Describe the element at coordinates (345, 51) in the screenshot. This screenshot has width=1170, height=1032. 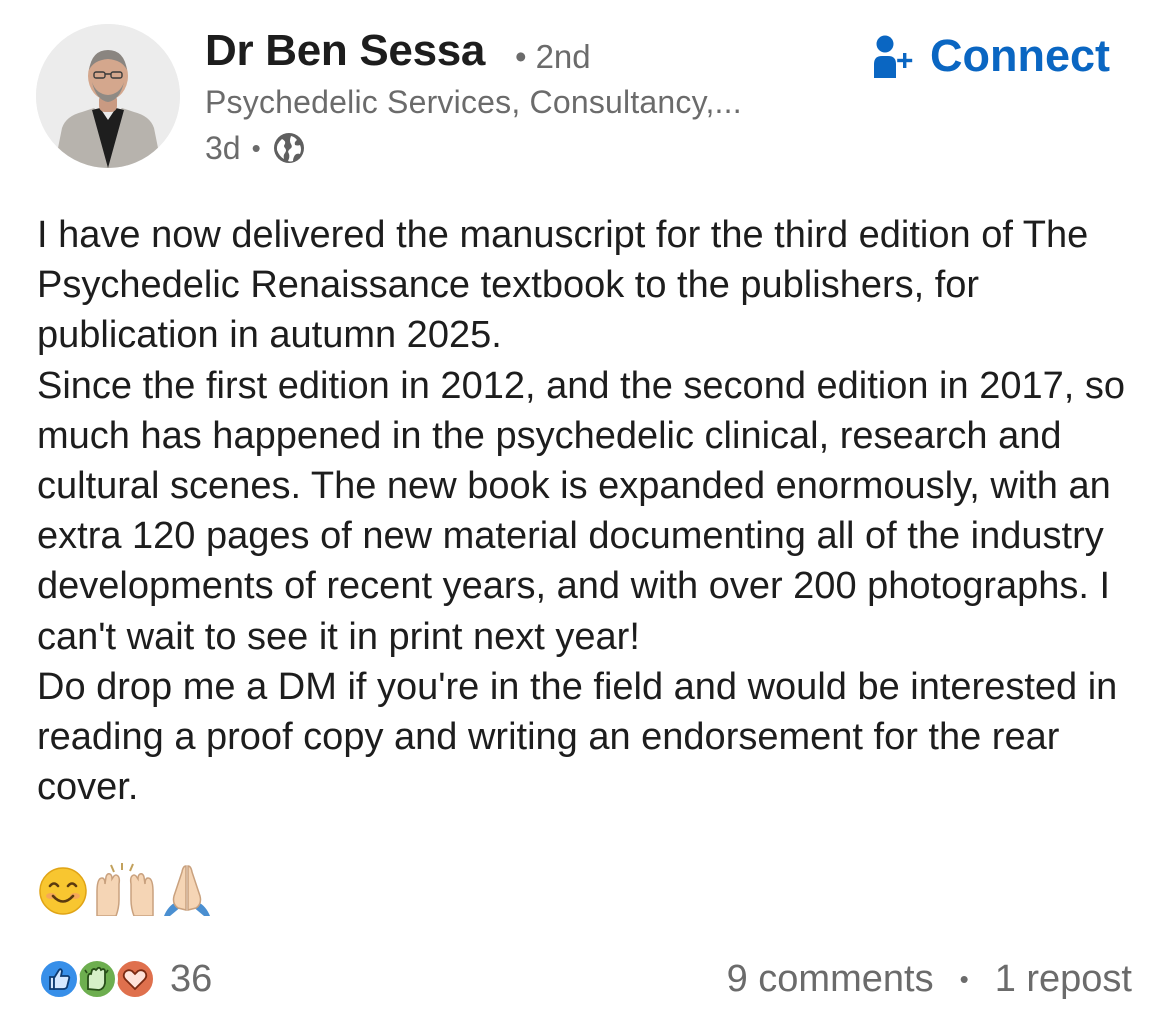
I see `author-name: Dr Ben Sessa` at that location.